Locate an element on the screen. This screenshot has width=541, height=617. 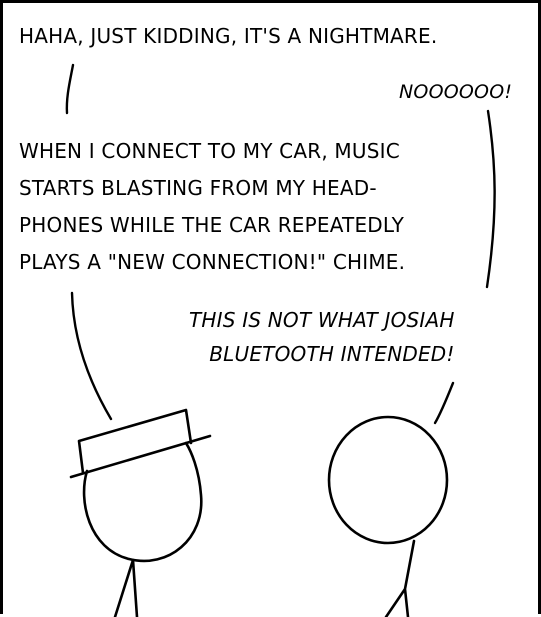
dialogue-right-exclamation: NOOOOOO! is located at coordinates (456, 92).